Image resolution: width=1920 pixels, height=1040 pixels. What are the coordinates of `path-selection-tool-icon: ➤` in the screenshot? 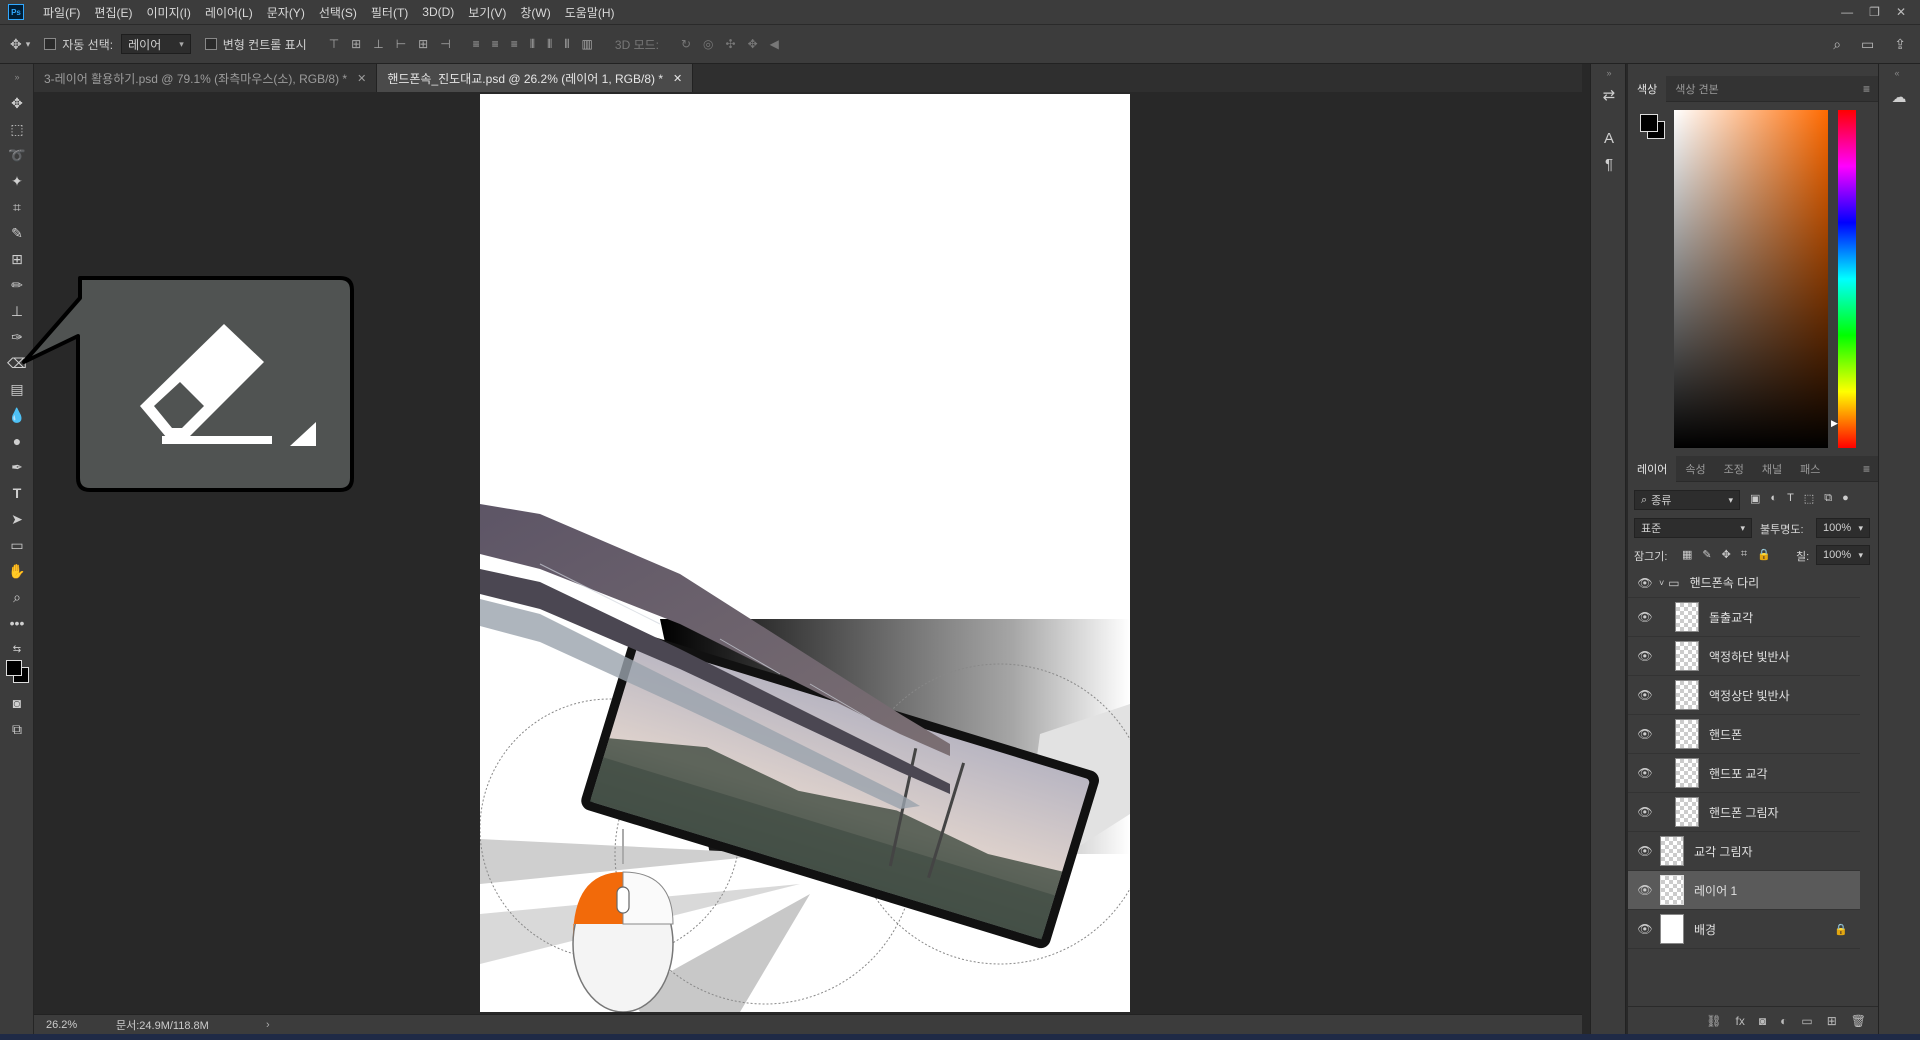 It's located at (17, 519).